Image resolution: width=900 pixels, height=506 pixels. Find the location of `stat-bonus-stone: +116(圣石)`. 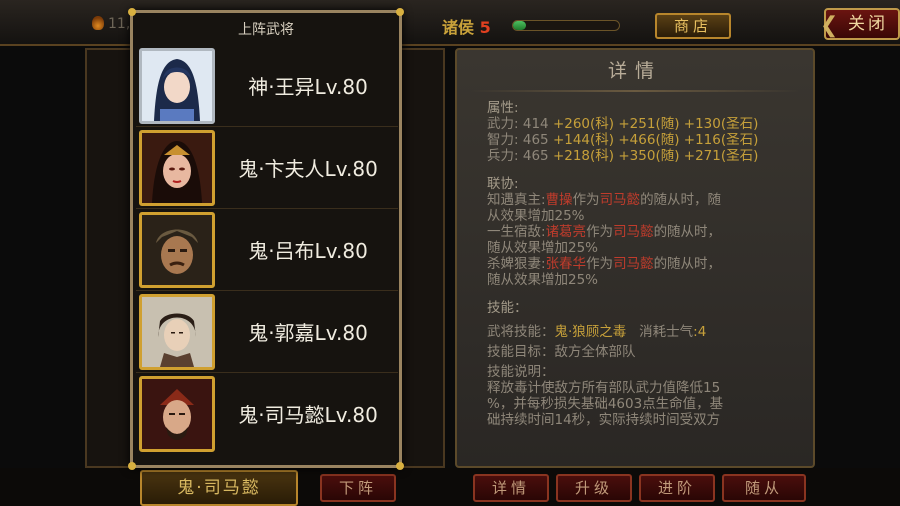

stat-bonus-stone: +116(圣石) is located at coordinates (721, 140).